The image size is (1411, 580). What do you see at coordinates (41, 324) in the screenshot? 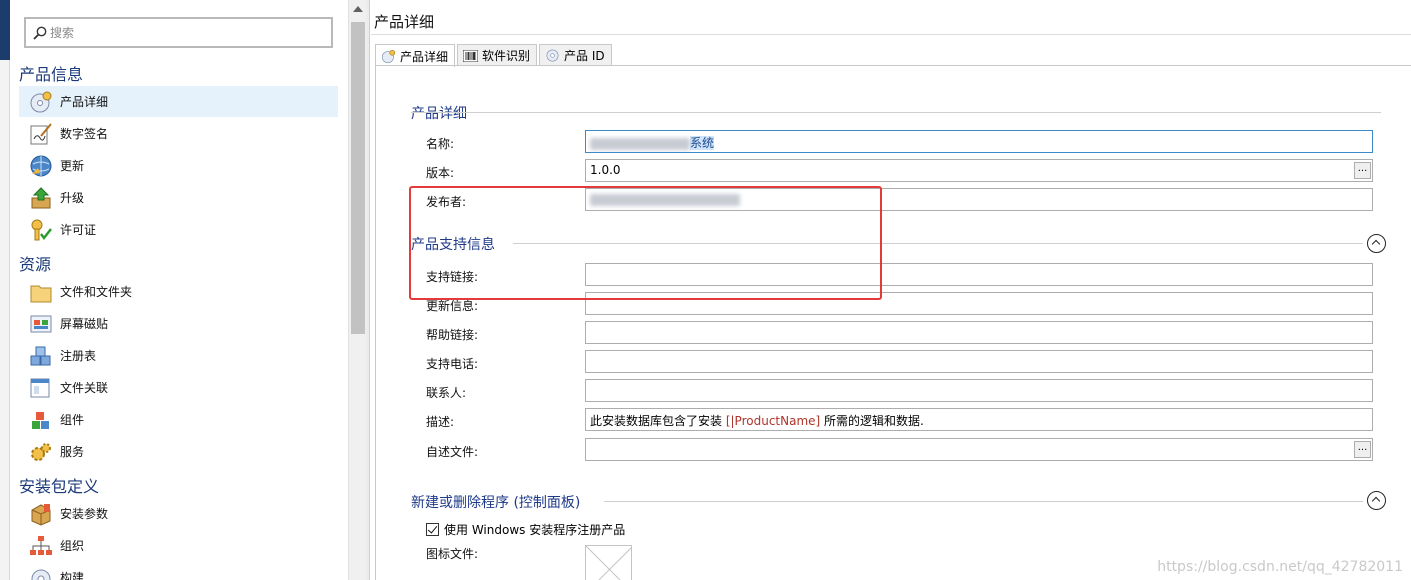
I see `tiles-icon` at bounding box center [41, 324].